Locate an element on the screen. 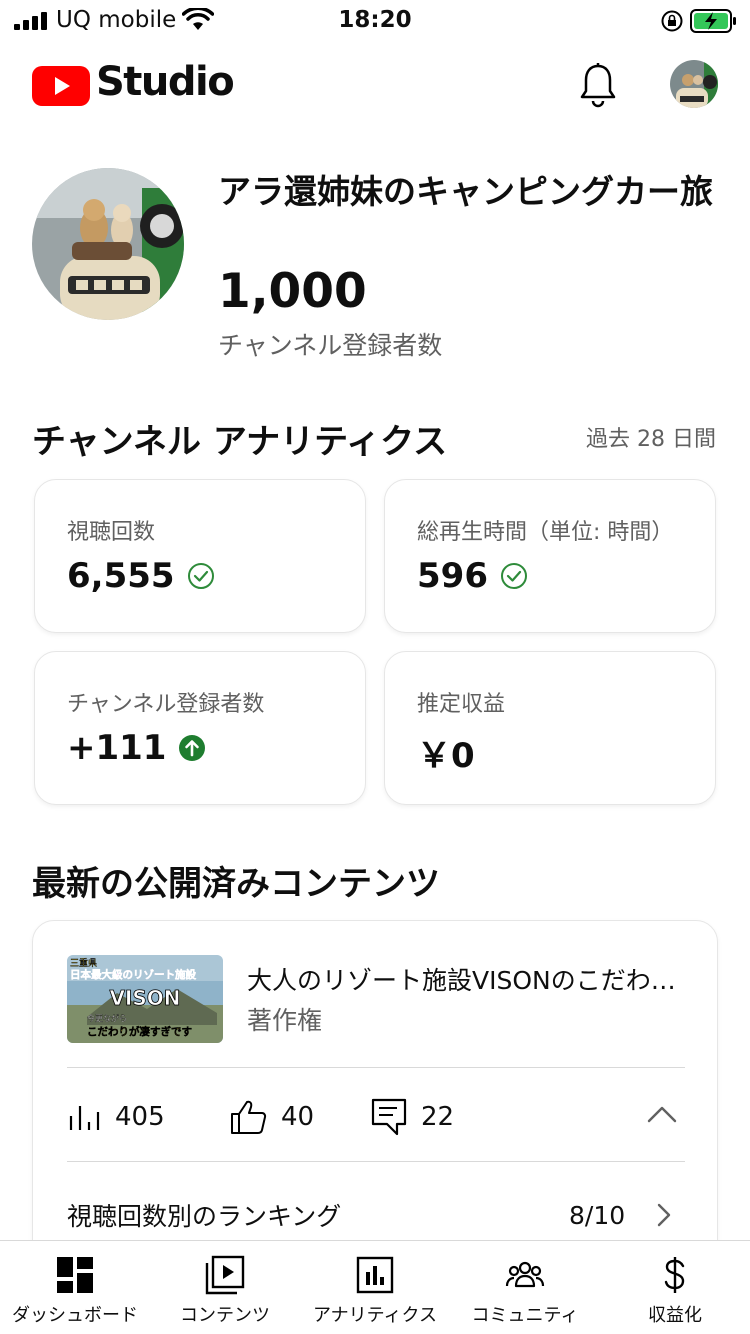 Image resolution: width=750 pixels, height=1334 pixels. analytics-icon is located at coordinates (375, 1275).